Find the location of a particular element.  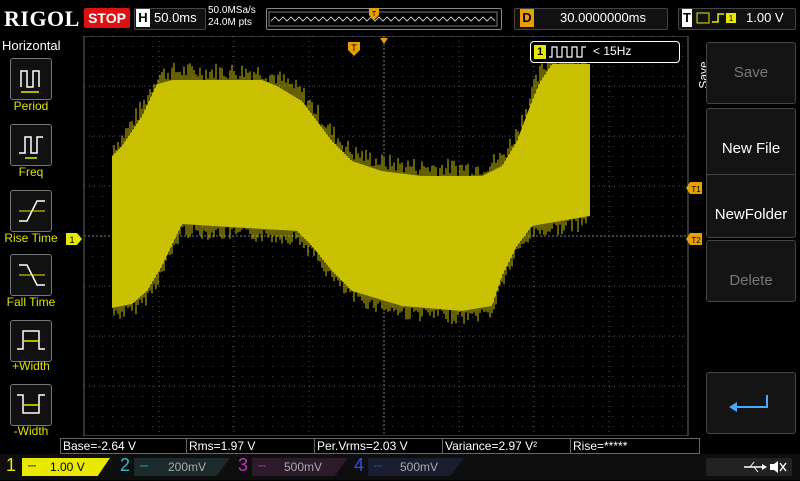

period-icon is located at coordinates (30, 81).